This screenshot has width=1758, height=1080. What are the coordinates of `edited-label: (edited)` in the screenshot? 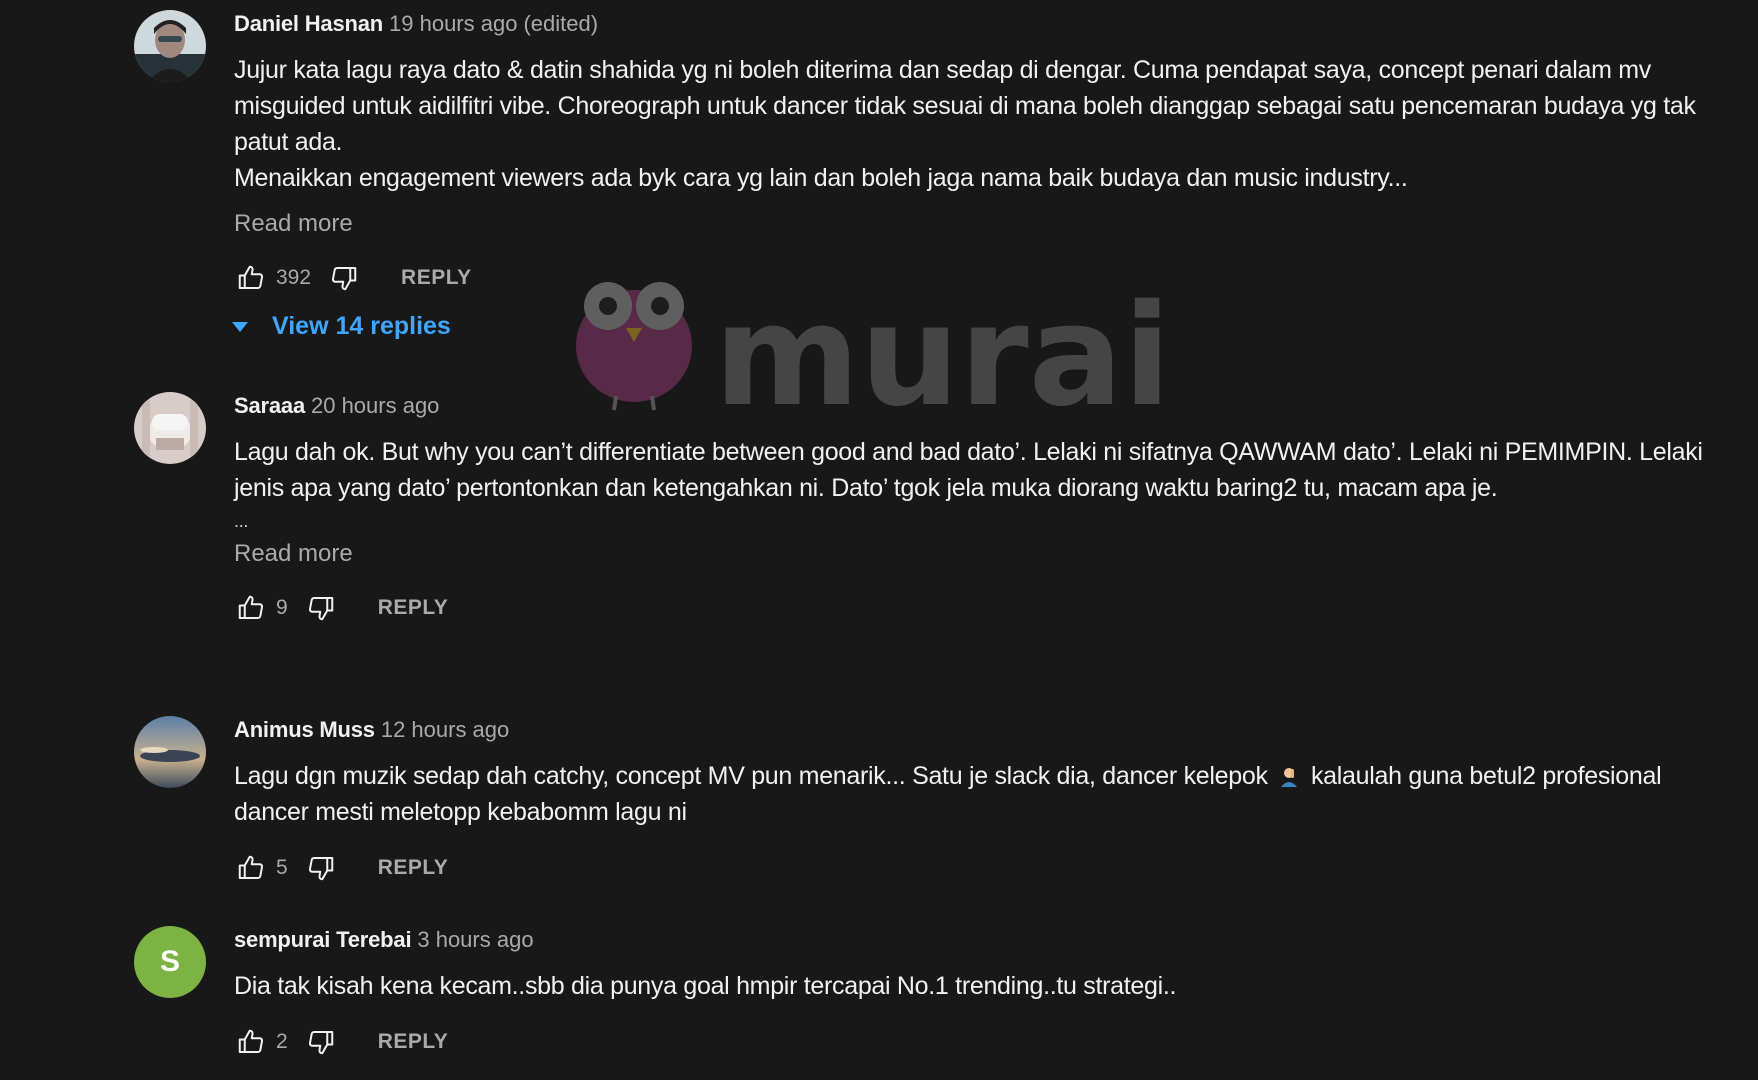 It's located at (561, 23).